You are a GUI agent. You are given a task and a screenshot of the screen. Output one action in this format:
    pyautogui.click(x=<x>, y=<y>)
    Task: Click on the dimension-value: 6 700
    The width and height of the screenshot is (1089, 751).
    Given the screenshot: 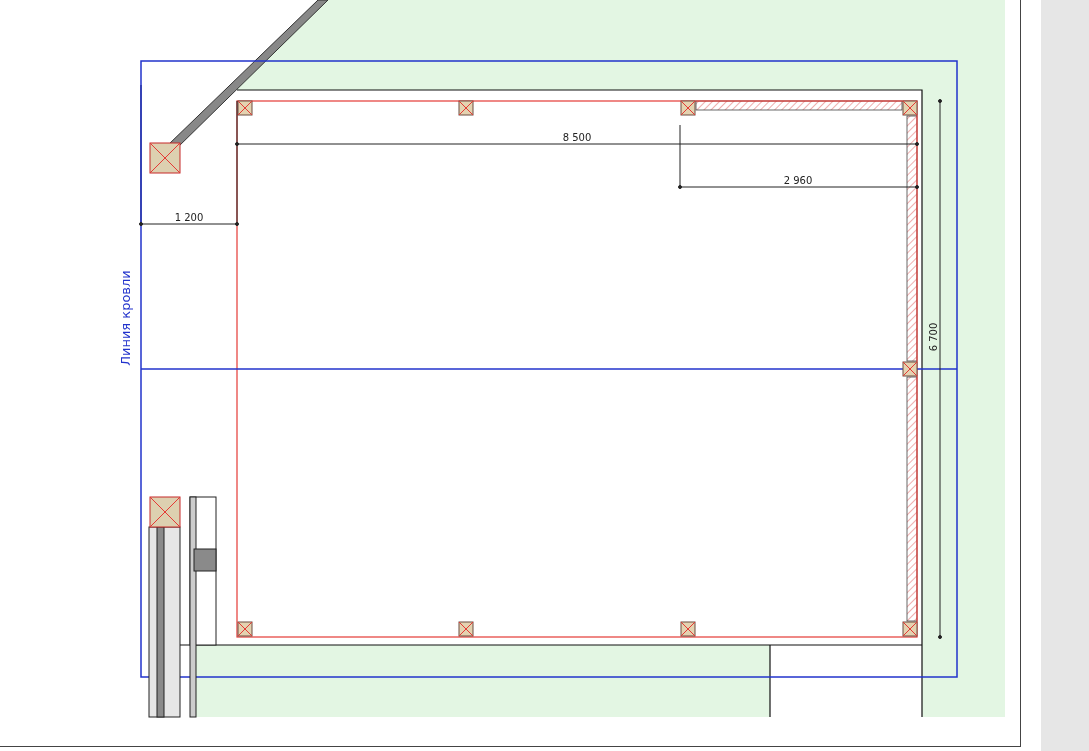 What is the action you would take?
    pyautogui.click(x=933, y=337)
    